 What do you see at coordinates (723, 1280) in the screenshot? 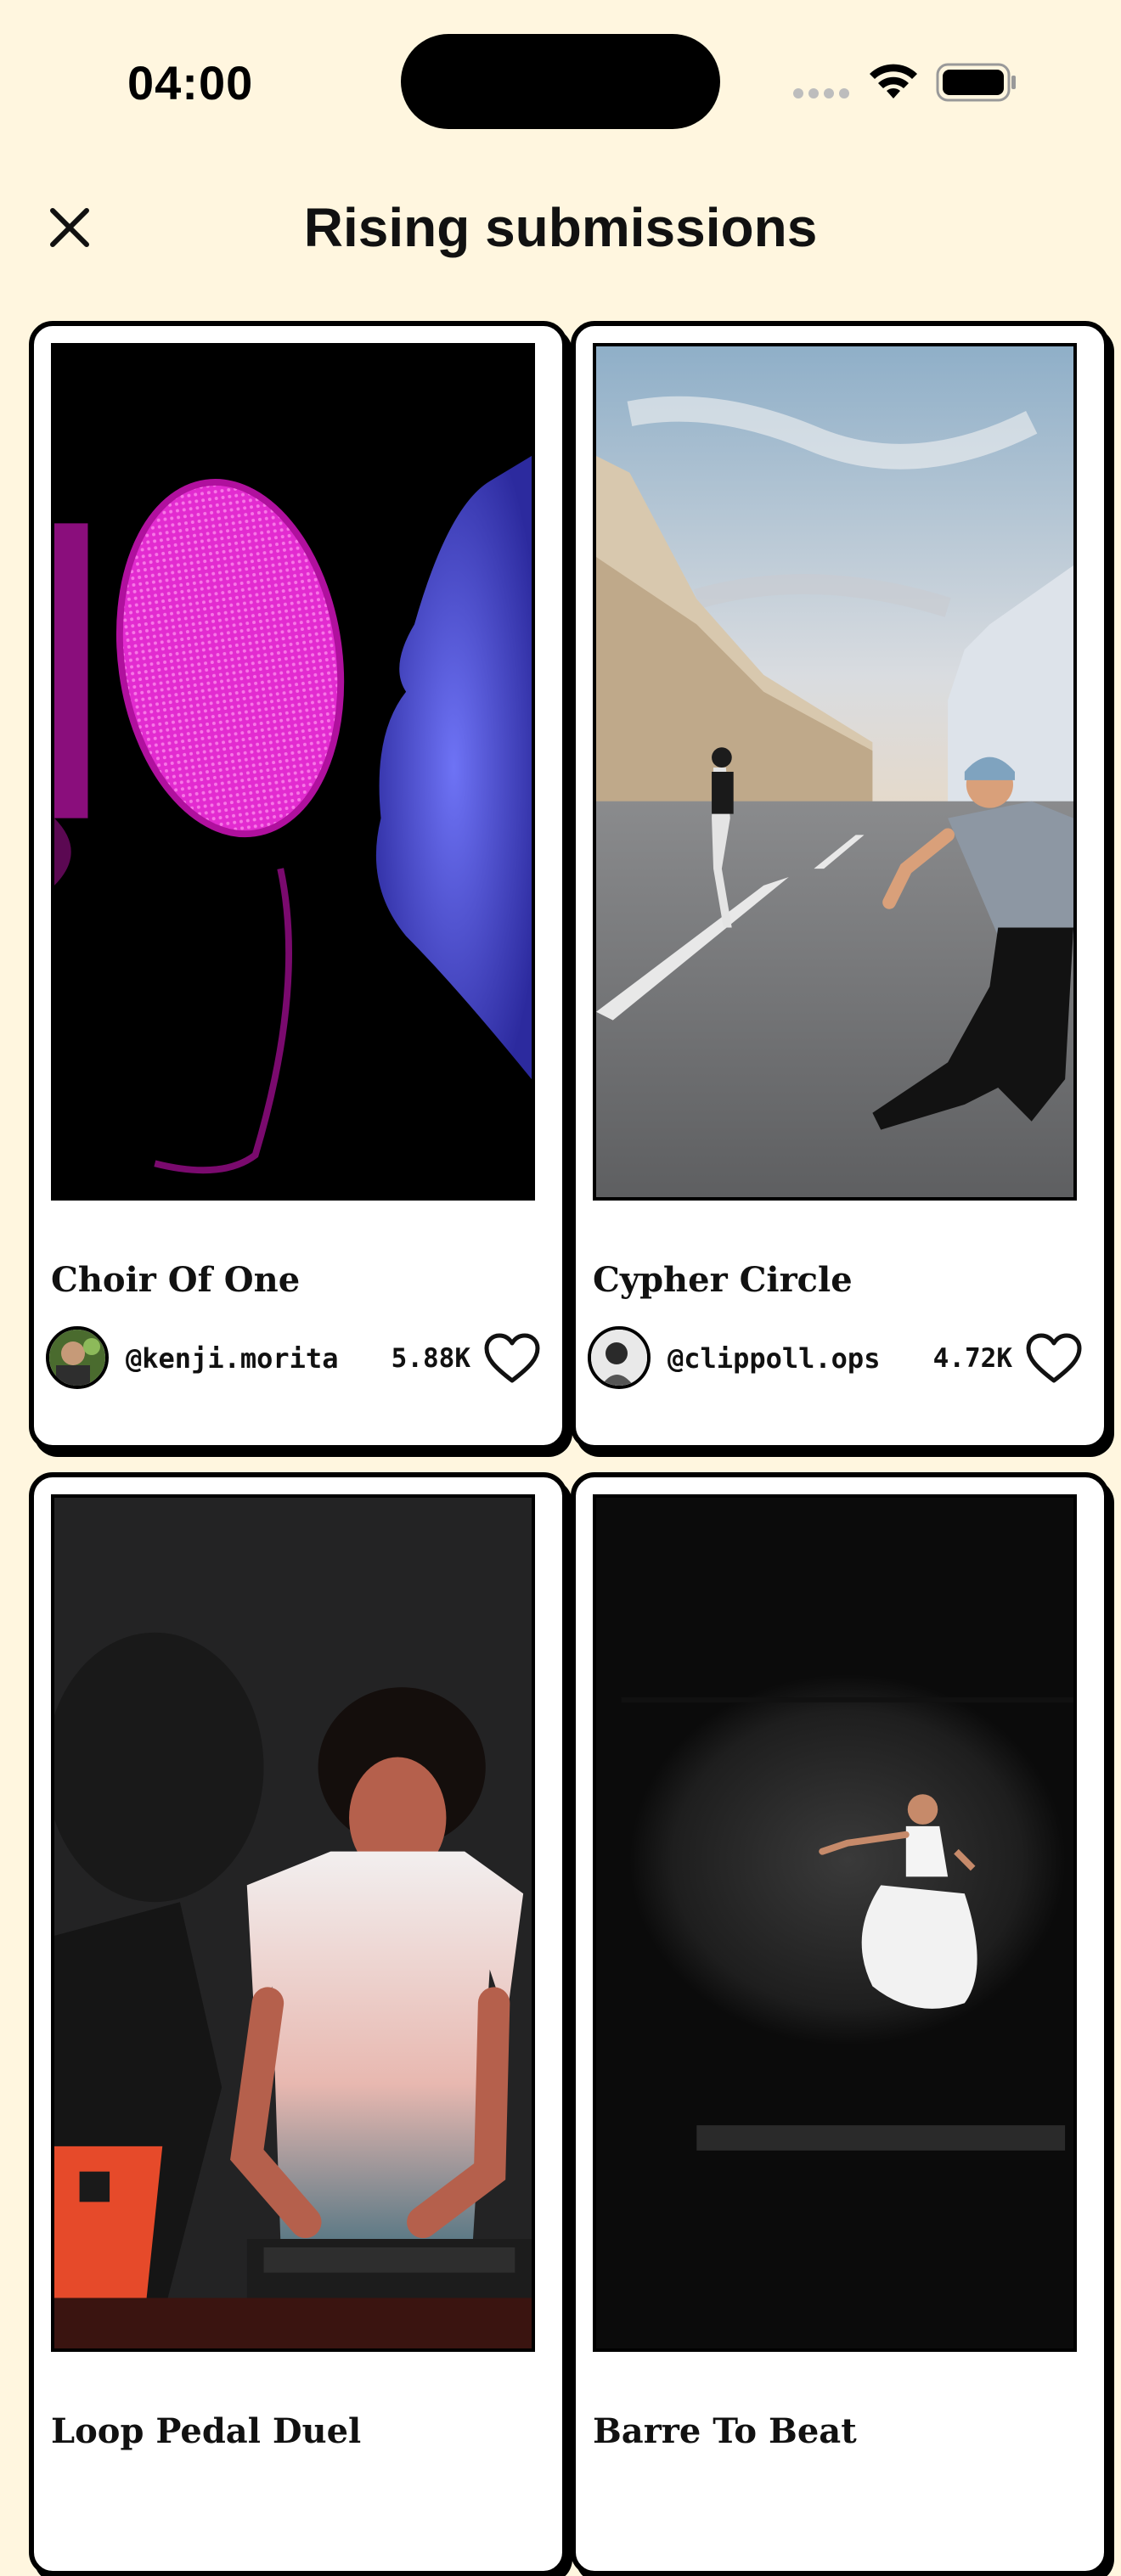
I see `card-title: Cypher Circle` at bounding box center [723, 1280].